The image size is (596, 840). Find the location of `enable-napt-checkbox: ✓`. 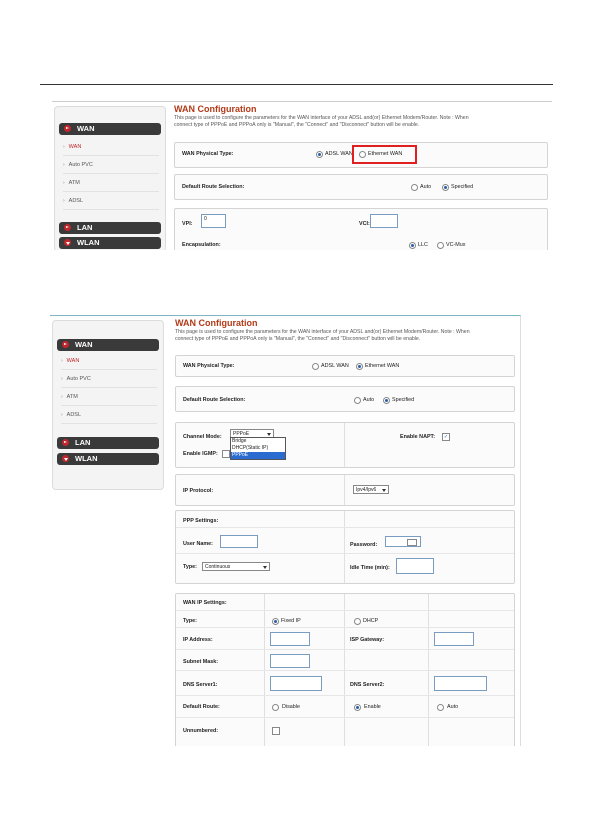

enable-napt-checkbox: ✓ is located at coordinates (446, 437).